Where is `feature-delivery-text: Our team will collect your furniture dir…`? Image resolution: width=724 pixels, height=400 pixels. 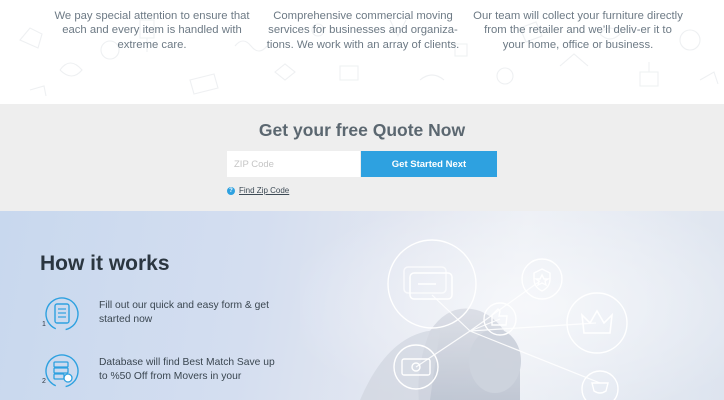 feature-delivery-text: Our team will collect your furniture dir… is located at coordinates (578, 30).